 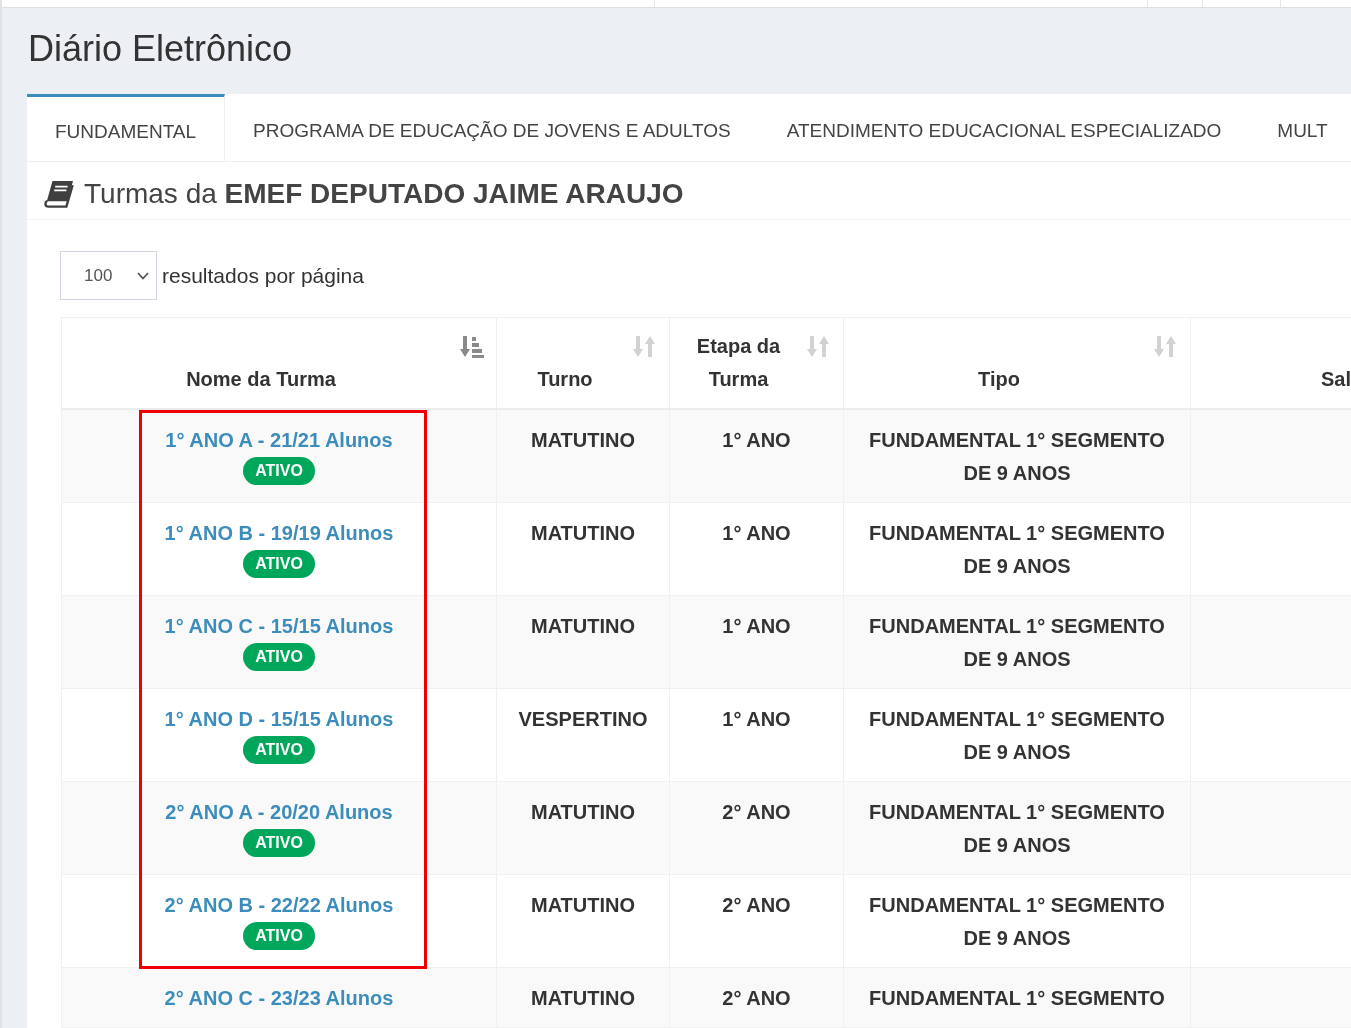 I want to click on column-header: Etapa da Turma, so click(x=756, y=363).